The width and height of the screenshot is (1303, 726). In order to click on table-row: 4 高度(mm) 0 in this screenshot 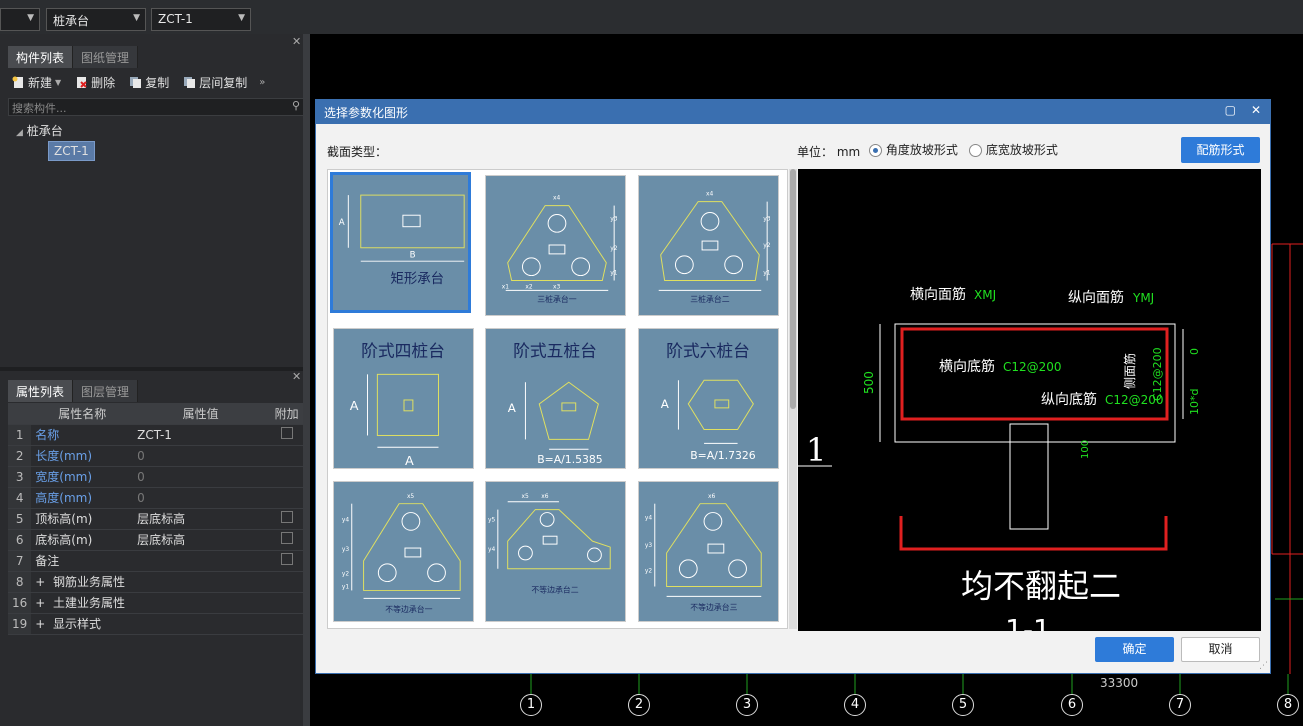, I will do `click(156, 498)`.